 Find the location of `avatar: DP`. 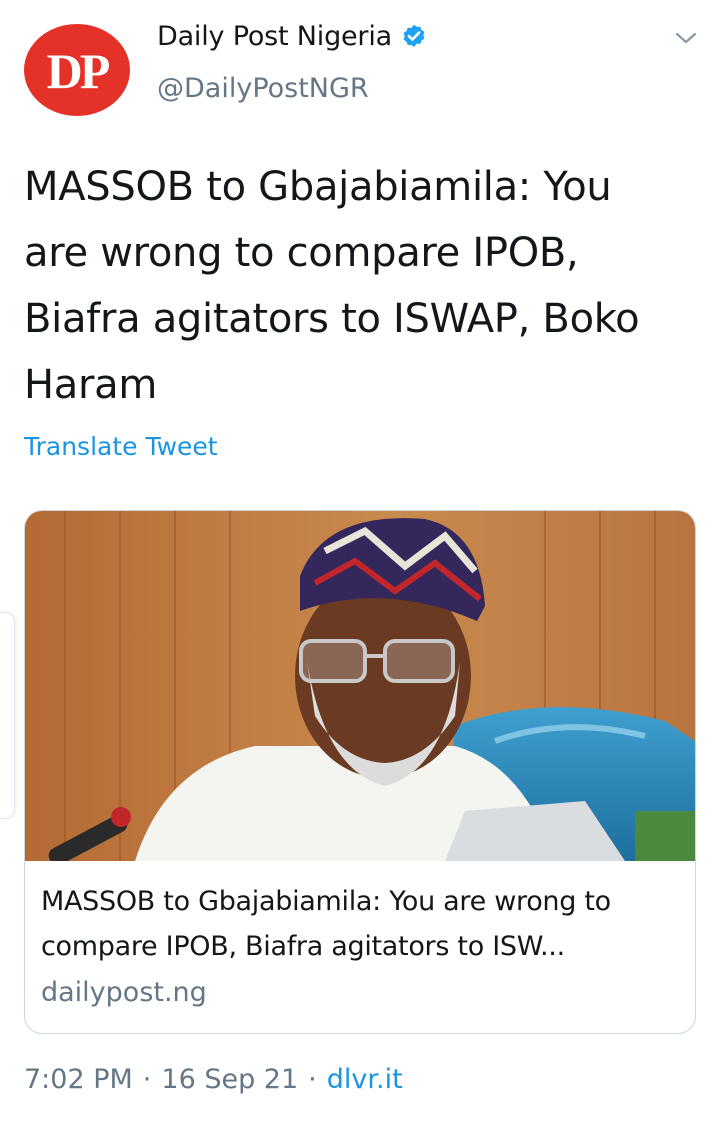

avatar: DP is located at coordinates (77, 70).